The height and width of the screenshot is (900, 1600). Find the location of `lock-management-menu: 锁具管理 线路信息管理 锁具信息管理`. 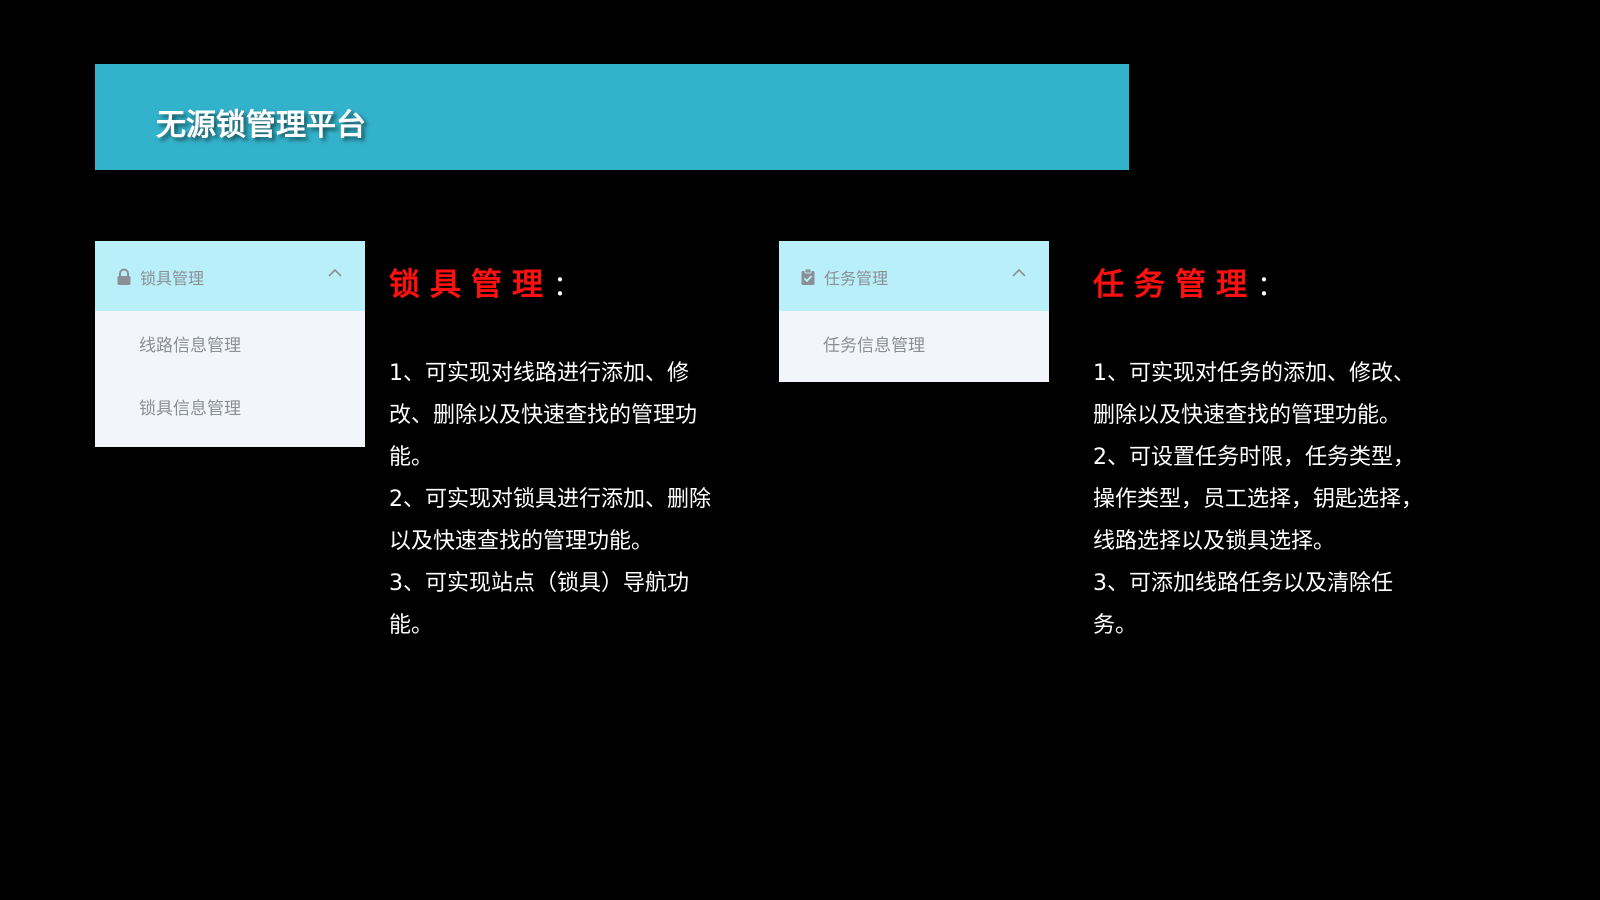

lock-management-menu: 锁具管理 线路信息管理 锁具信息管理 is located at coordinates (230, 344).